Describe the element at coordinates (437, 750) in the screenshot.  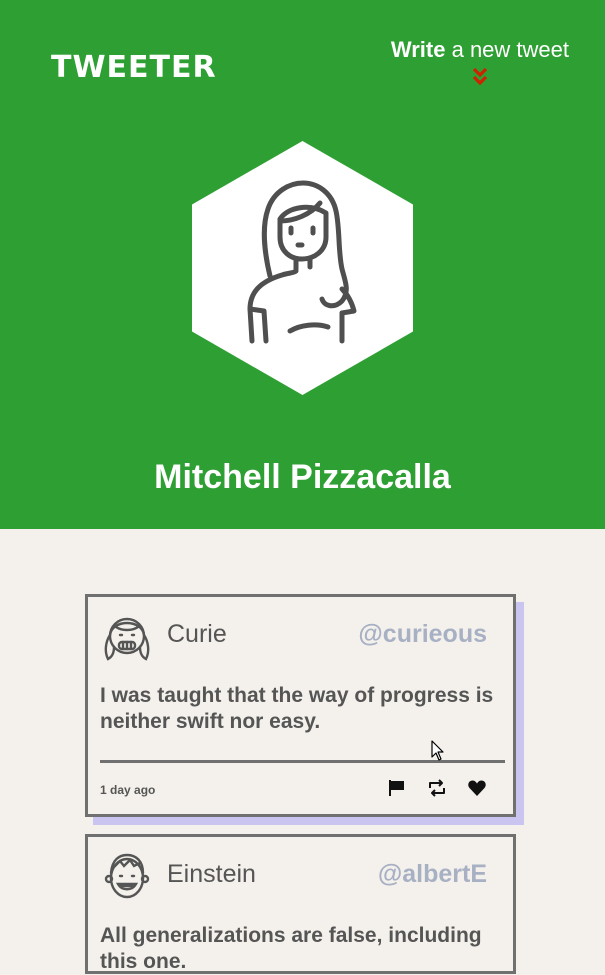
I see `mouse-cursor-icon` at that location.